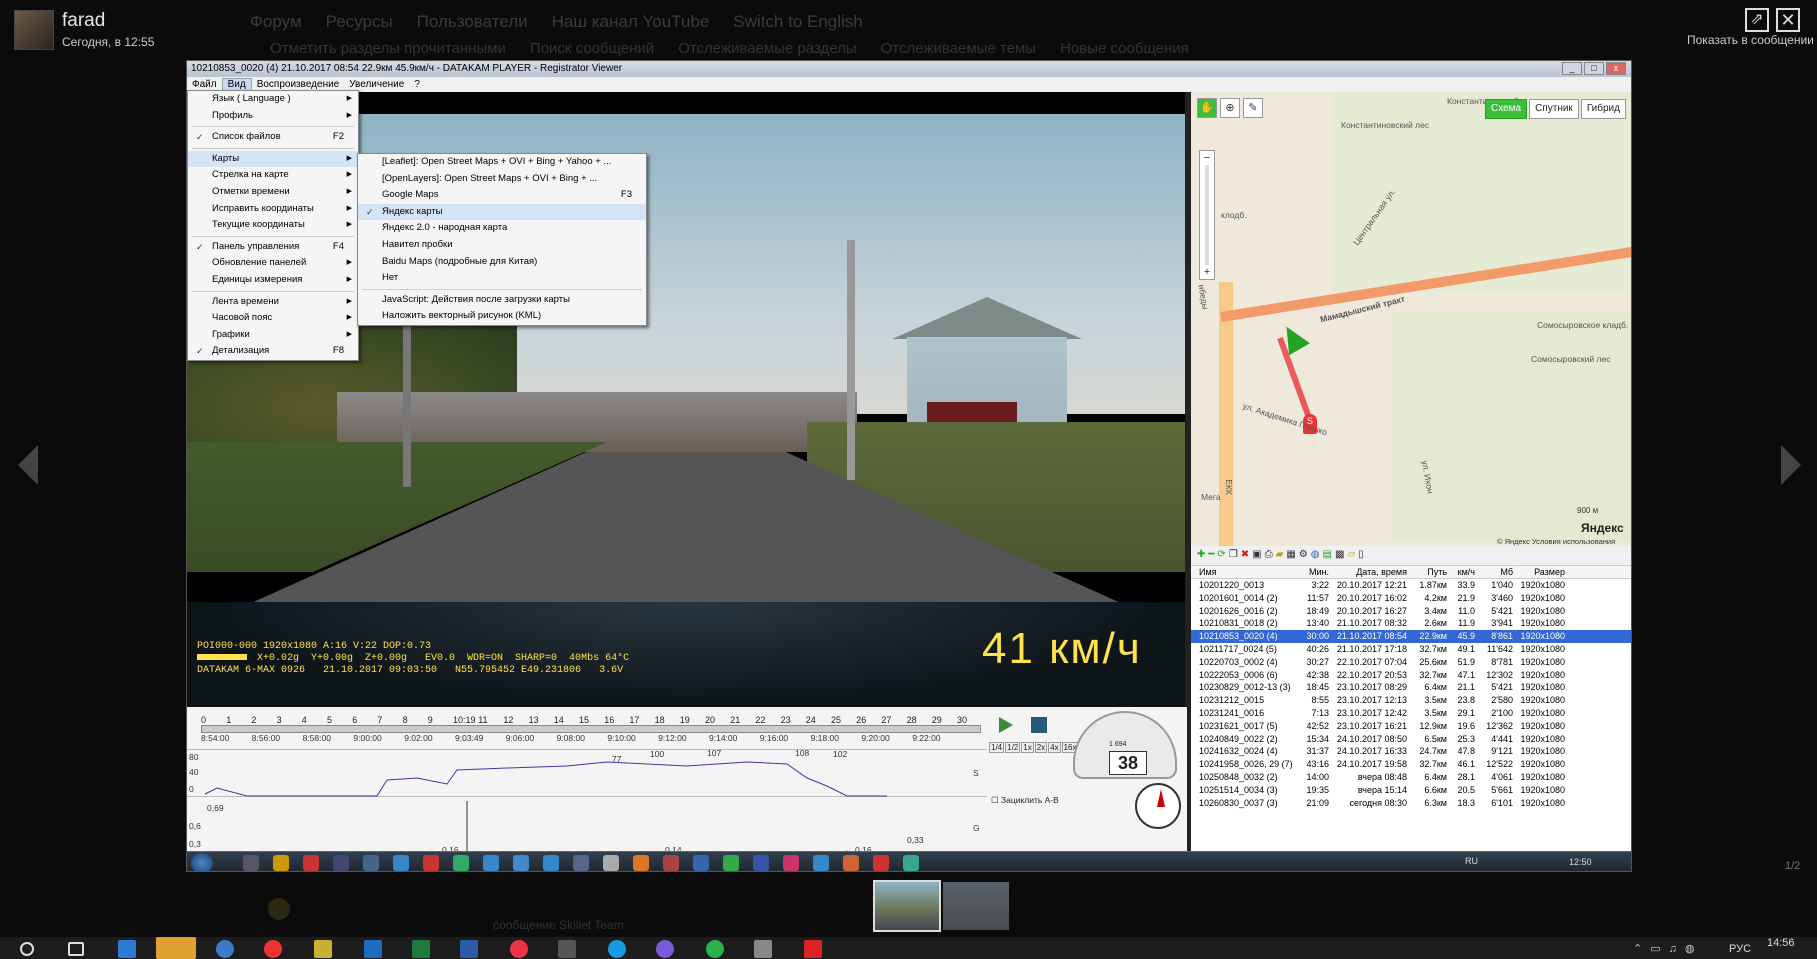 The width and height of the screenshot is (1817, 959). Describe the element at coordinates (502, 195) in the screenshot. I see `menu-item: Google Maps F3` at that location.